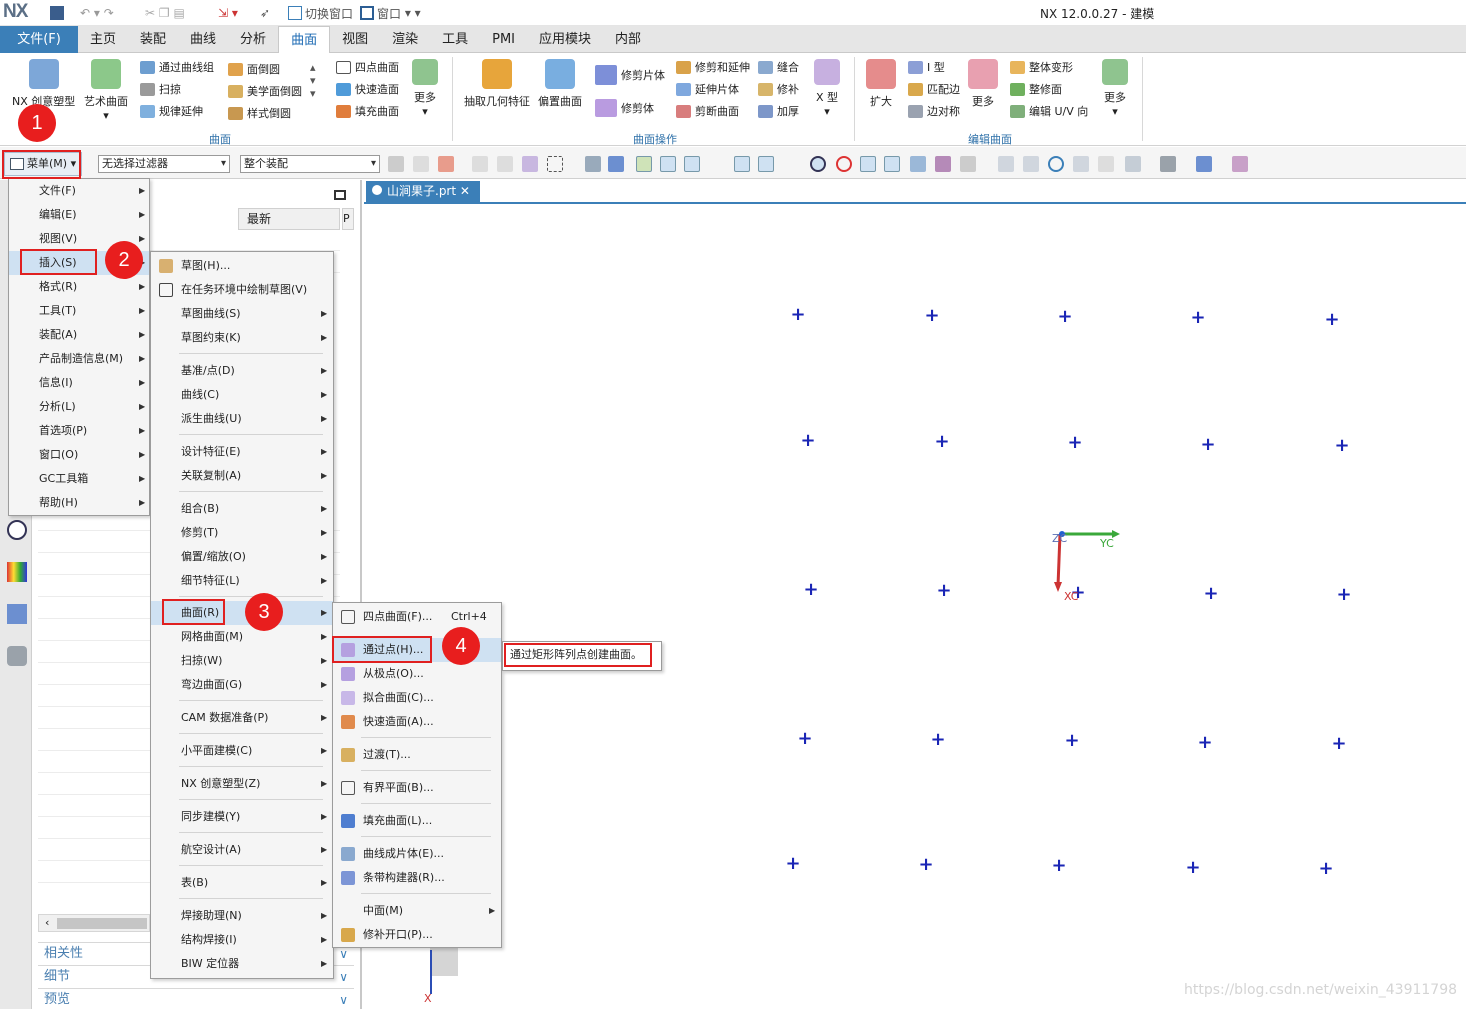  I want to click on close-icon: ✕, so click(465, 191).